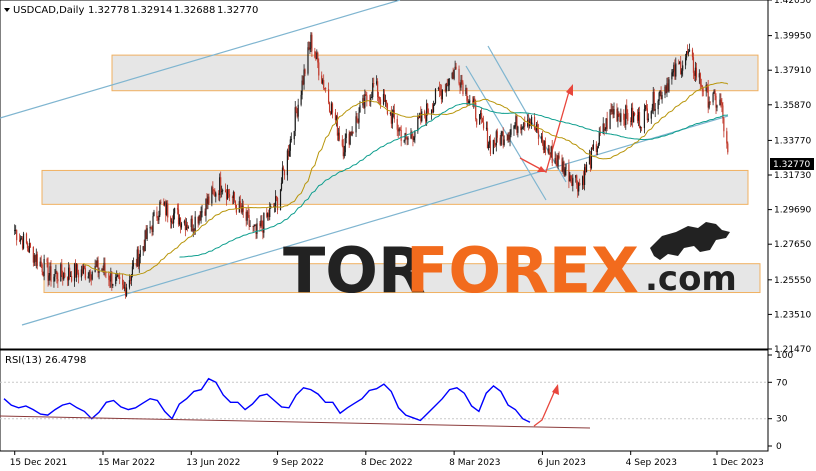  I want to click on y-tick-label: 1.31730, so click(792, 176).